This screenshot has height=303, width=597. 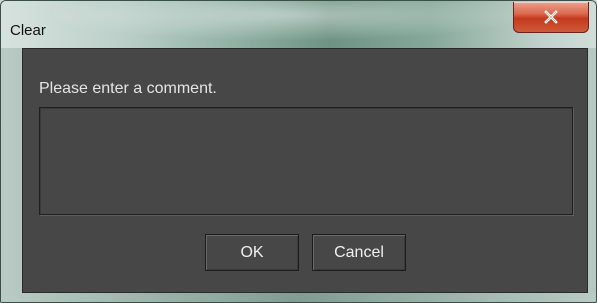 I want to click on window-bottom-border, so click(x=298, y=297).